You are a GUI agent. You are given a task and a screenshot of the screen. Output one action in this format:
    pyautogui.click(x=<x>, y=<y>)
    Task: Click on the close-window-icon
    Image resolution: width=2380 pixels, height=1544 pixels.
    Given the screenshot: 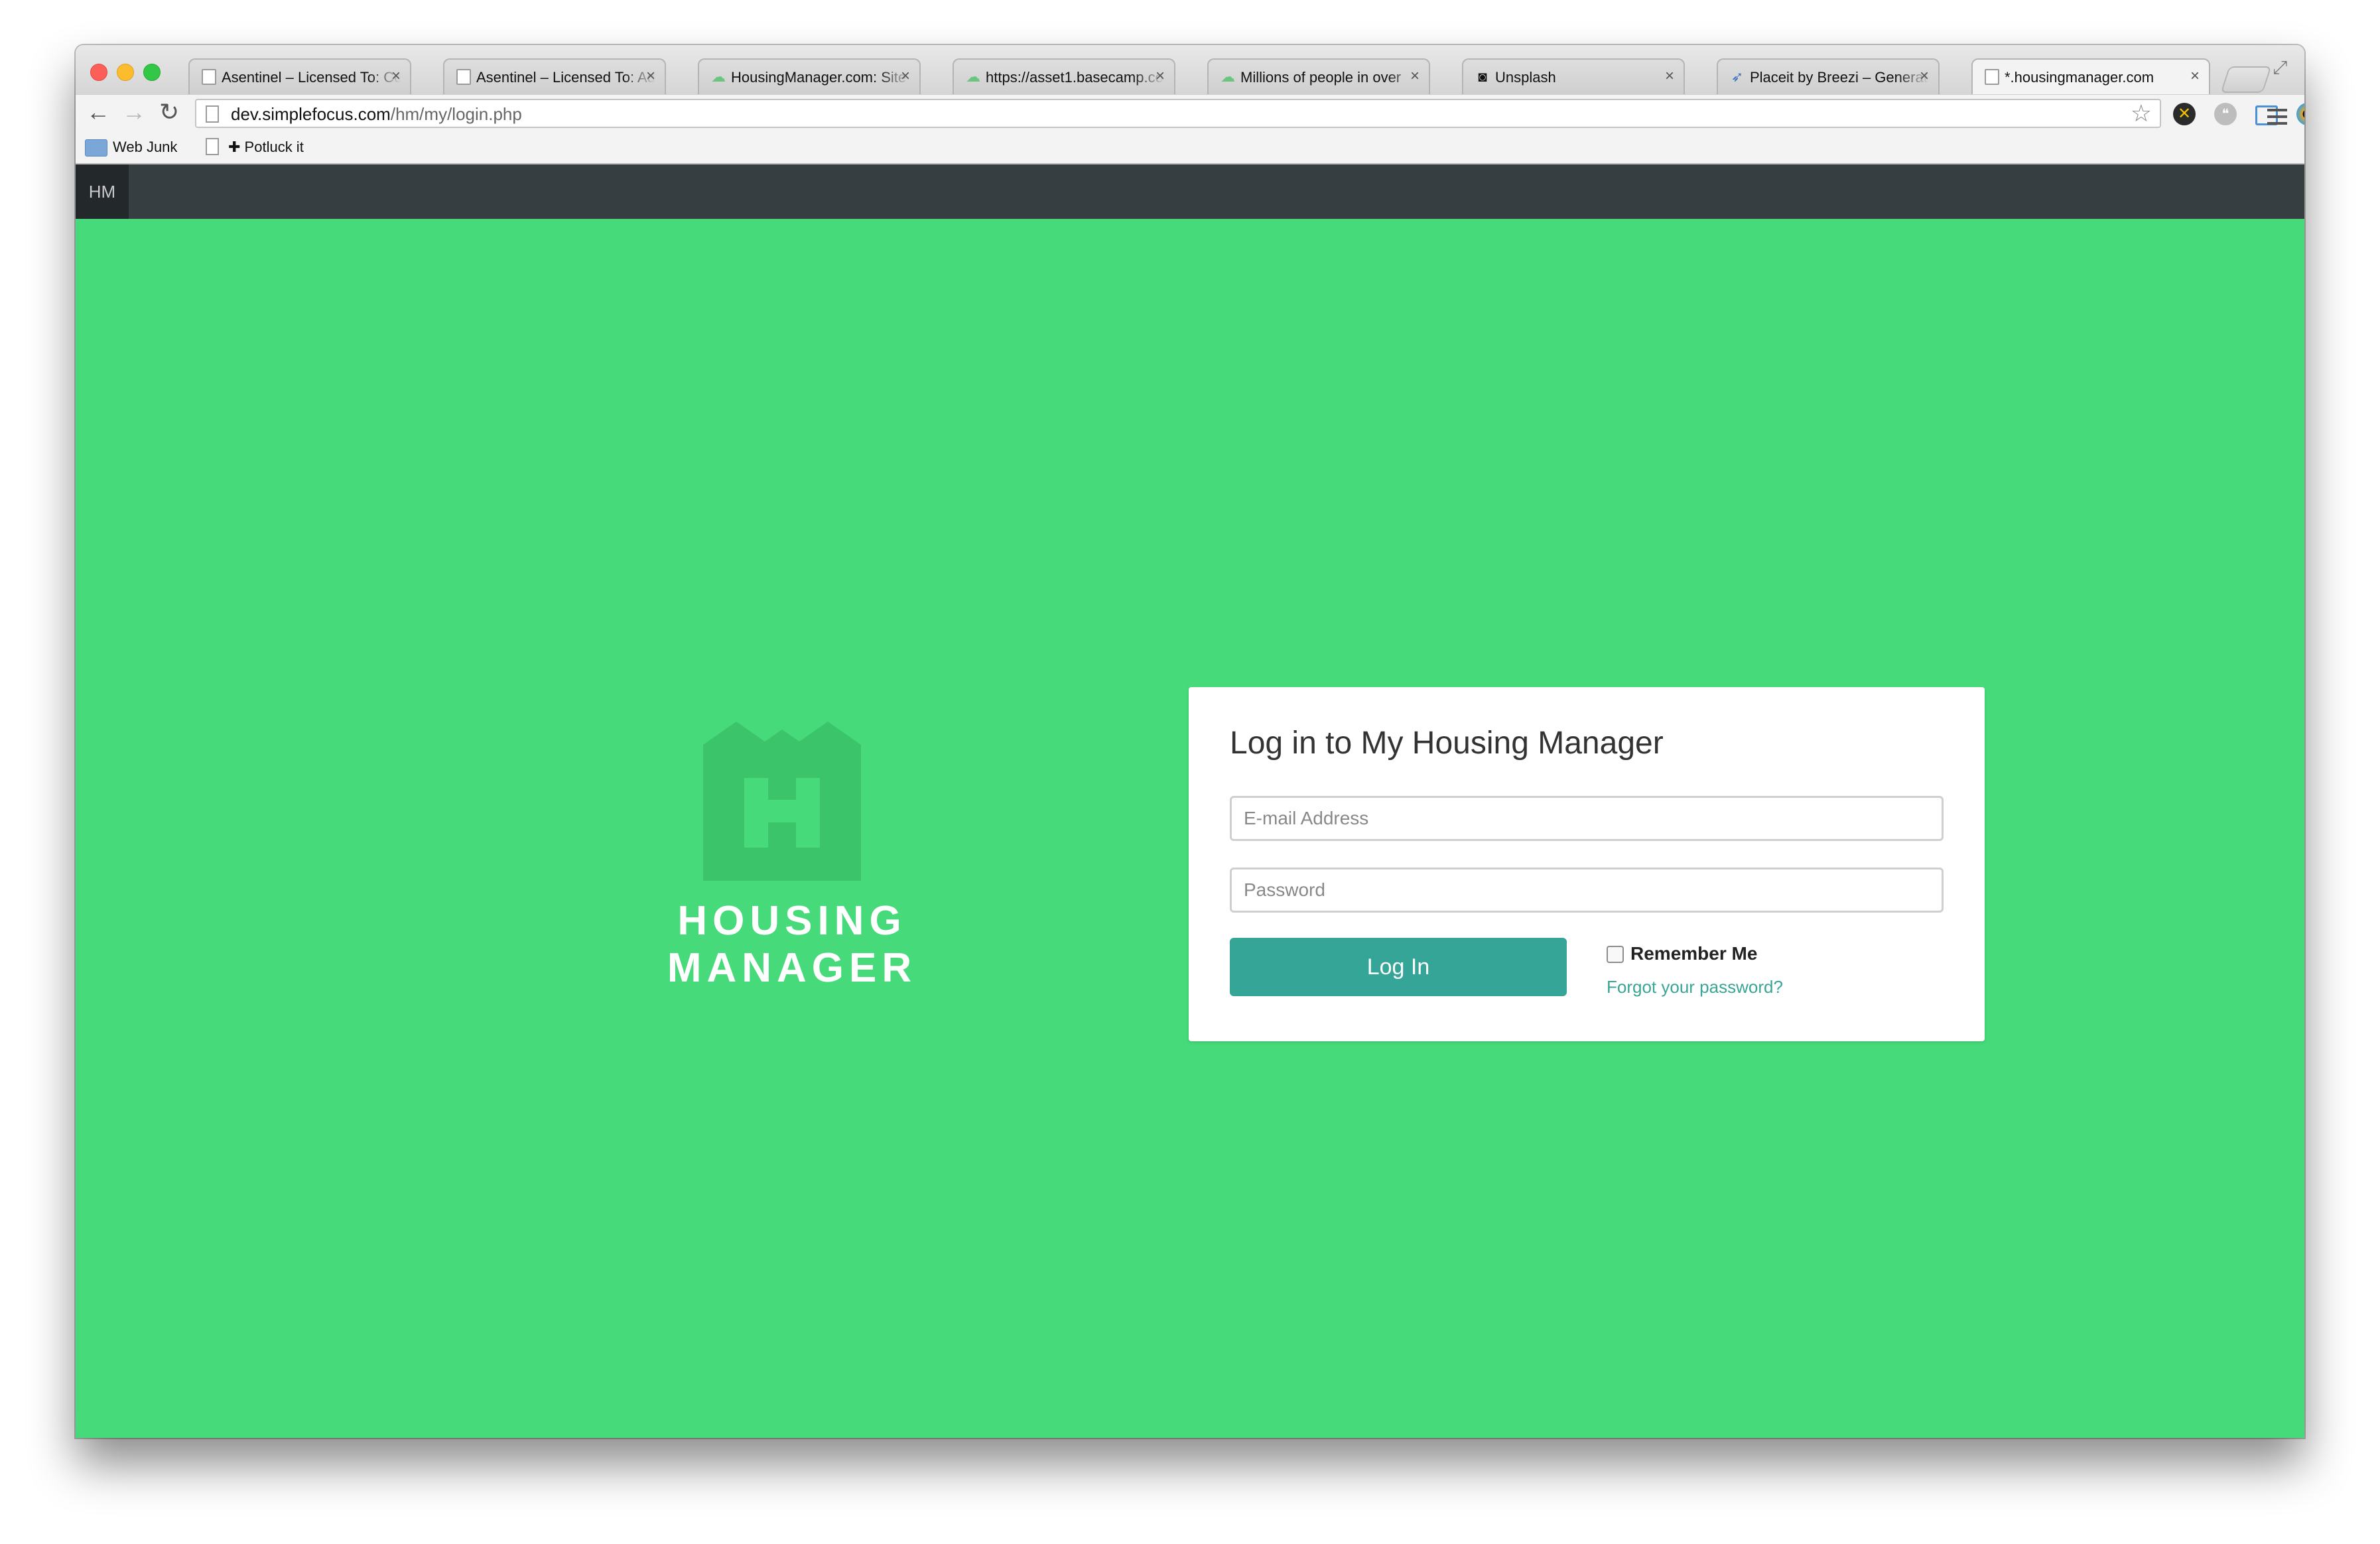 What is the action you would take?
    pyautogui.click(x=98, y=72)
    